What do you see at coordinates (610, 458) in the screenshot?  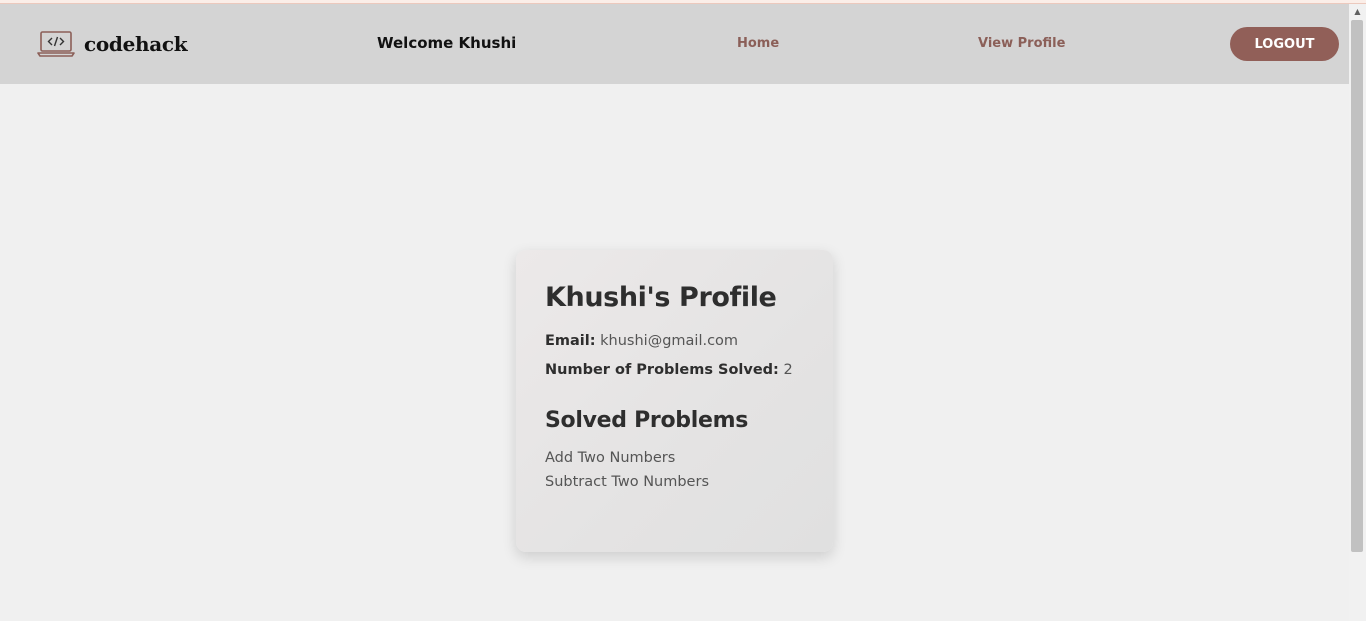 I see `list-item: Add Two Numbers` at bounding box center [610, 458].